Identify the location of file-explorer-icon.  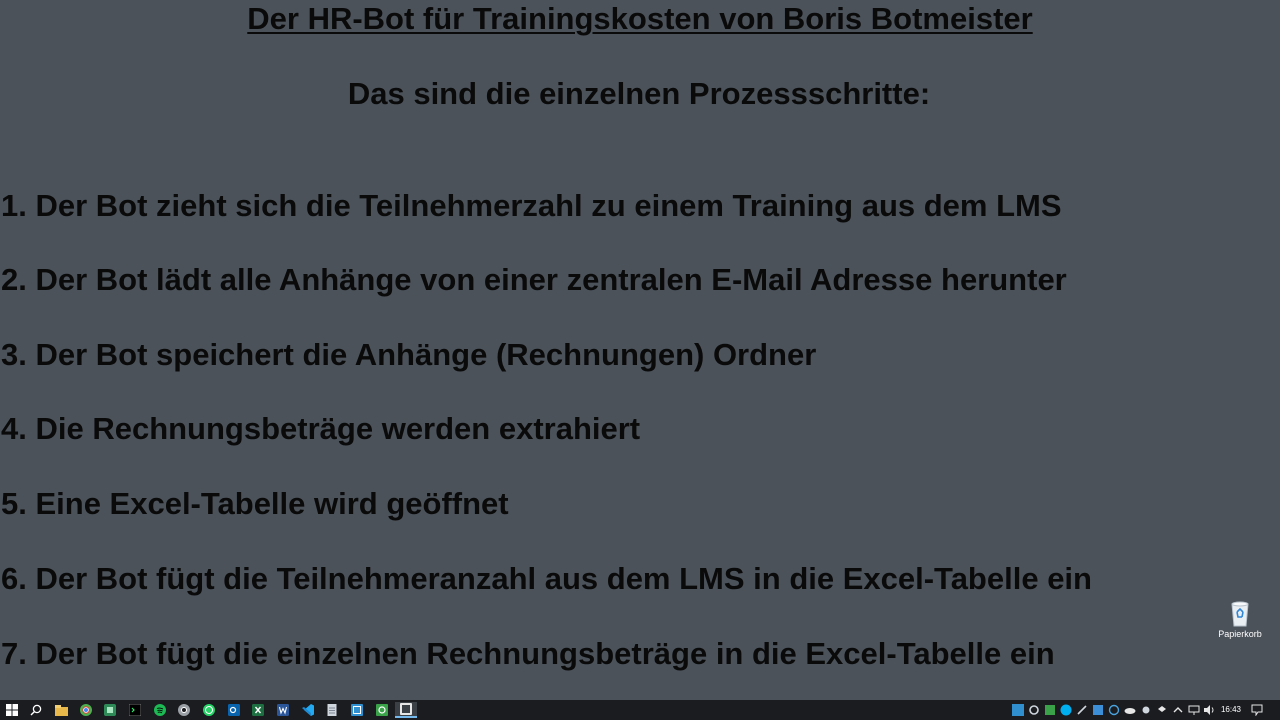
(61, 710).